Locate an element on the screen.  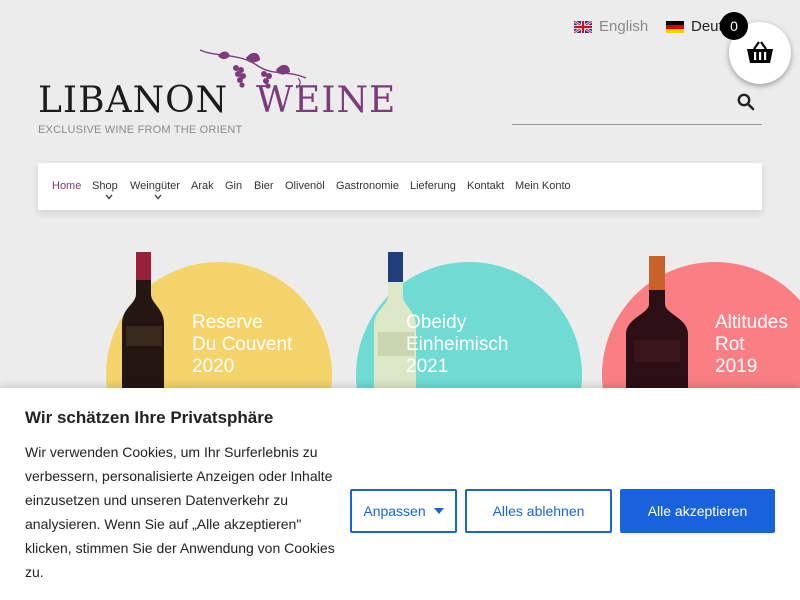
nav-item-weingueter: Weingüter is located at coordinates (155, 186).